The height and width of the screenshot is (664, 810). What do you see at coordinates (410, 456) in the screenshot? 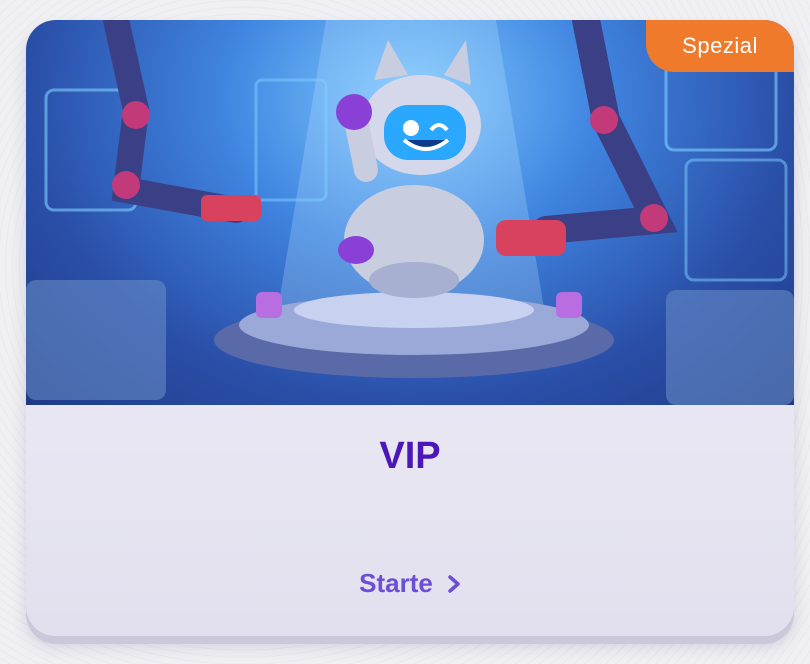
I see `card-title: VIP` at bounding box center [410, 456].